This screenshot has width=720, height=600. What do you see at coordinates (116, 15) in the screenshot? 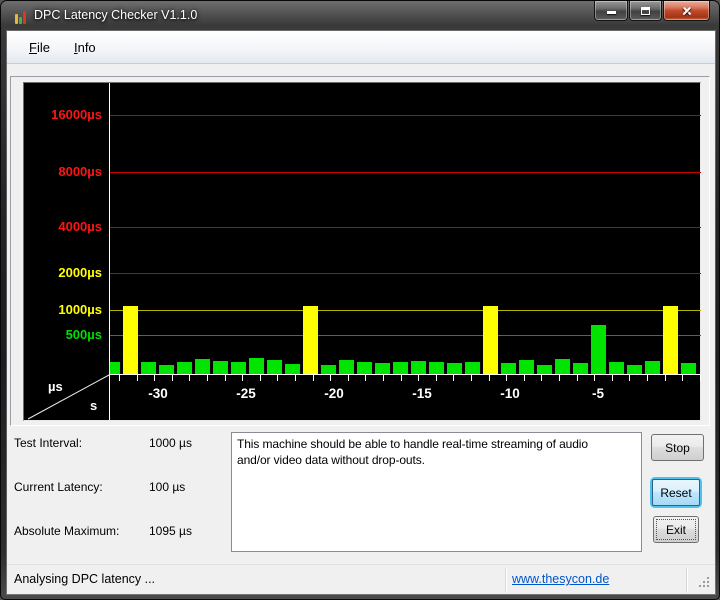
I see `window-title: DPC Latency Checker V1.1.0` at bounding box center [116, 15].